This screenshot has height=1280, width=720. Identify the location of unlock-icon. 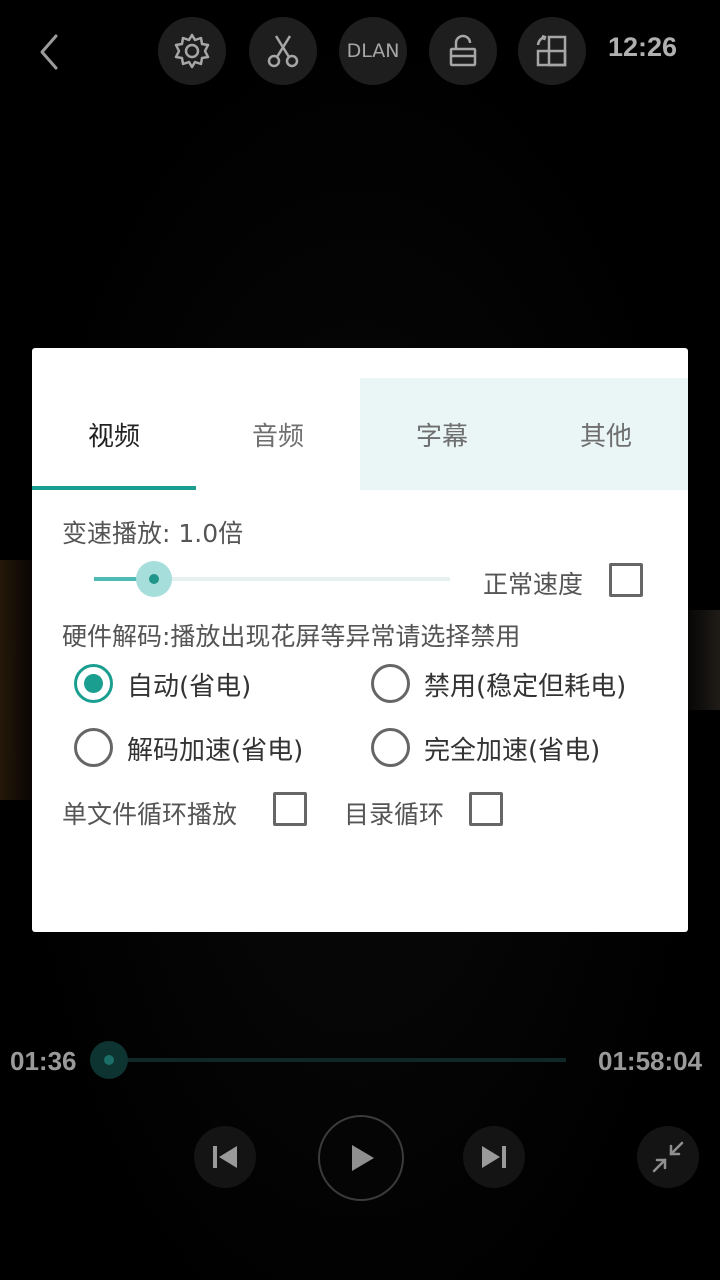
(463, 50).